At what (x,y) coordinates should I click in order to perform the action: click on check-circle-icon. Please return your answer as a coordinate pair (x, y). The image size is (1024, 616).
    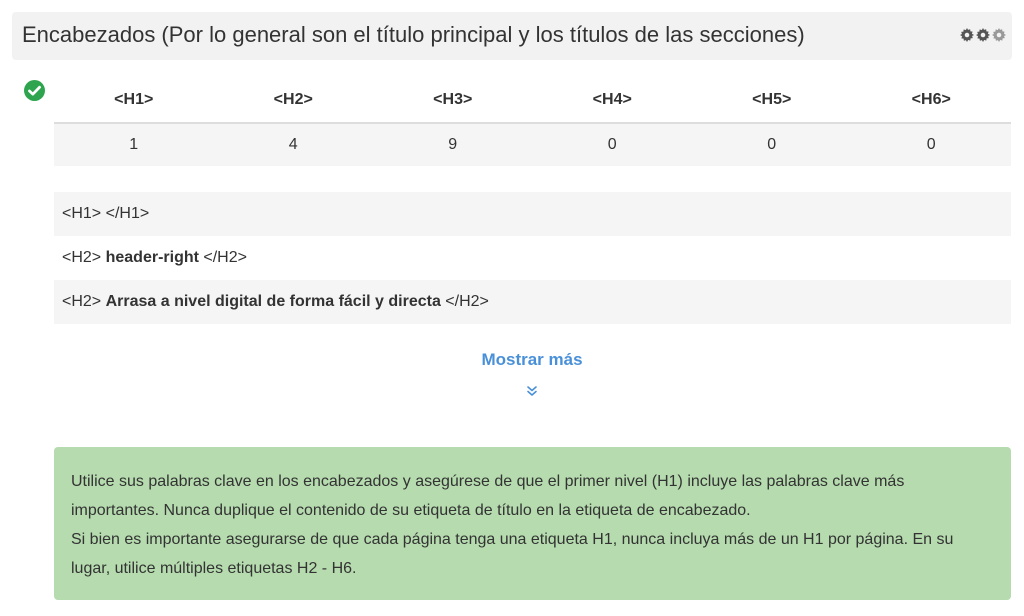
    Looking at the image, I should click on (34, 90).